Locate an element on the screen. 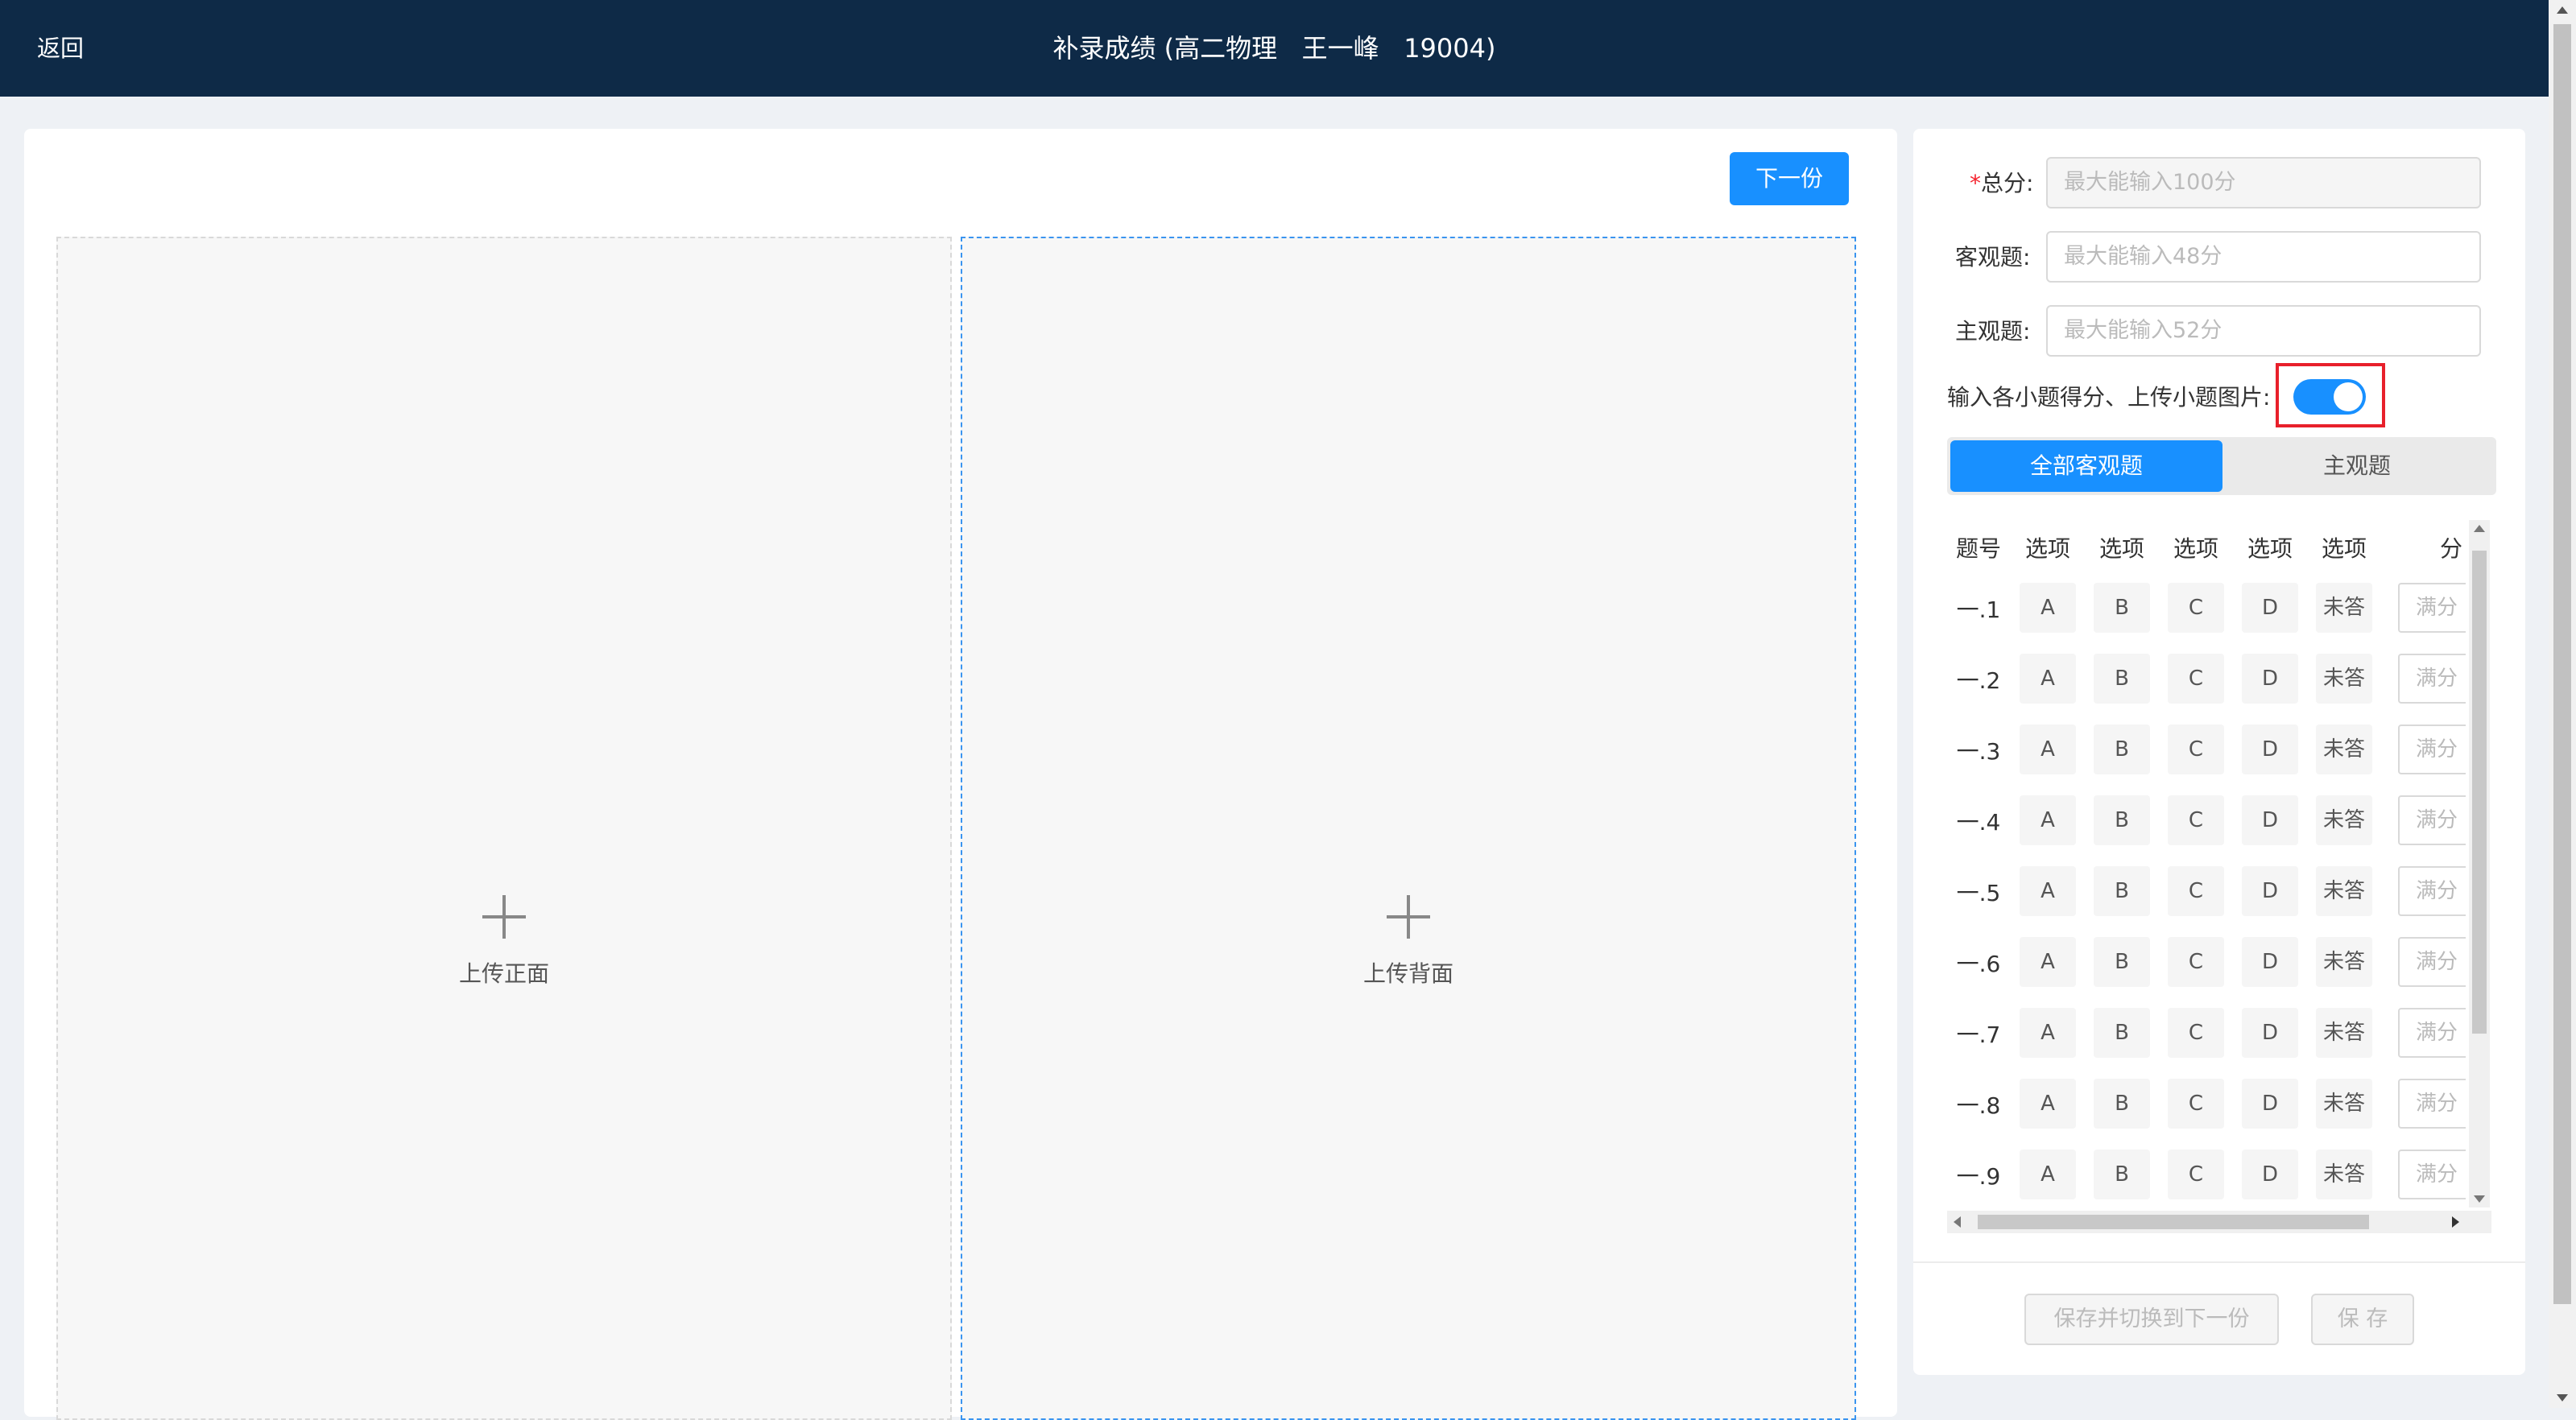  top-bar: 返回 补录成绩 (高二物理 王一峰 19004) is located at coordinates (1274, 48).